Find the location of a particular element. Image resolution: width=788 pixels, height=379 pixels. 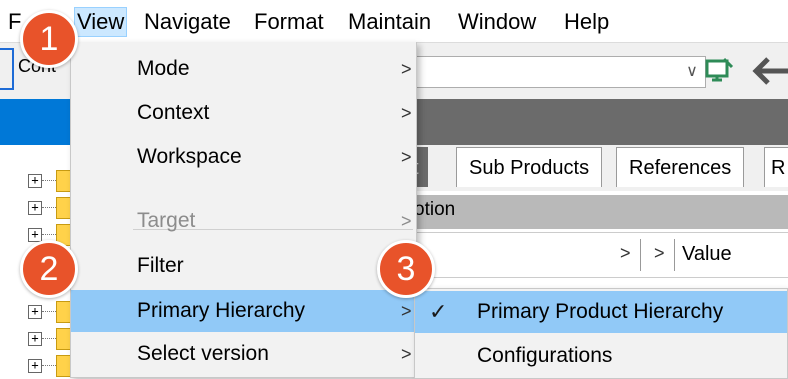

description-header-label: otion is located at coordinates (435, 209).